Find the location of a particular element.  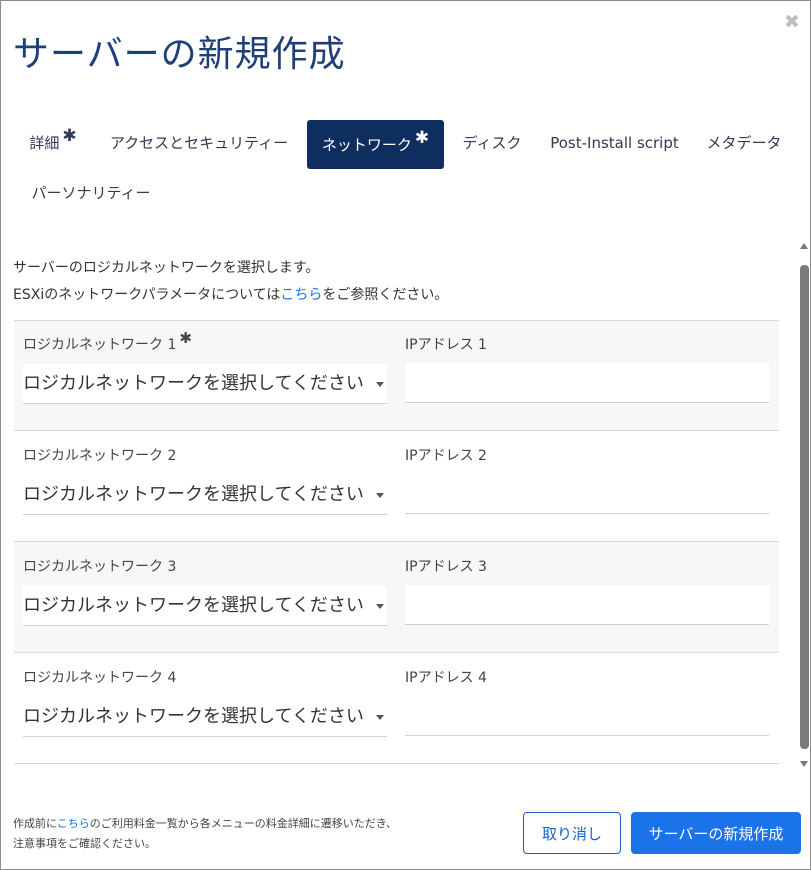

scrollbar is located at coordinates (803, 507).